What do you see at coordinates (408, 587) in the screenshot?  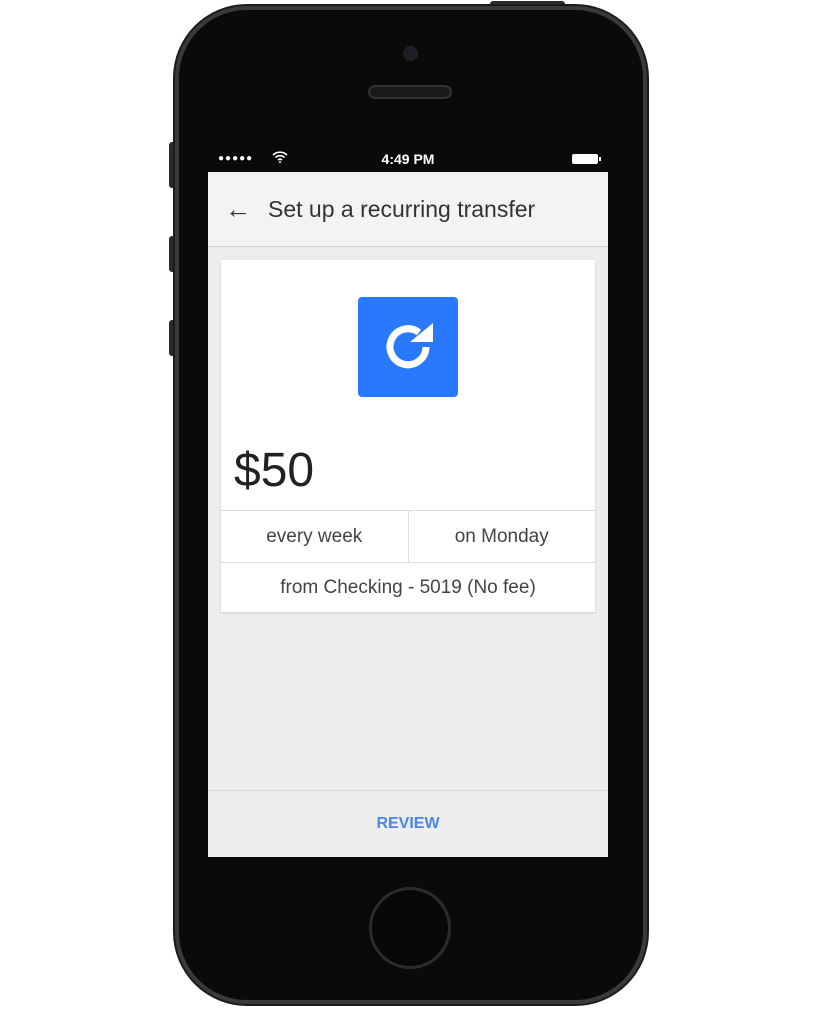 I see `source-account-selector: from Checking - 5019 (No fee)` at bounding box center [408, 587].